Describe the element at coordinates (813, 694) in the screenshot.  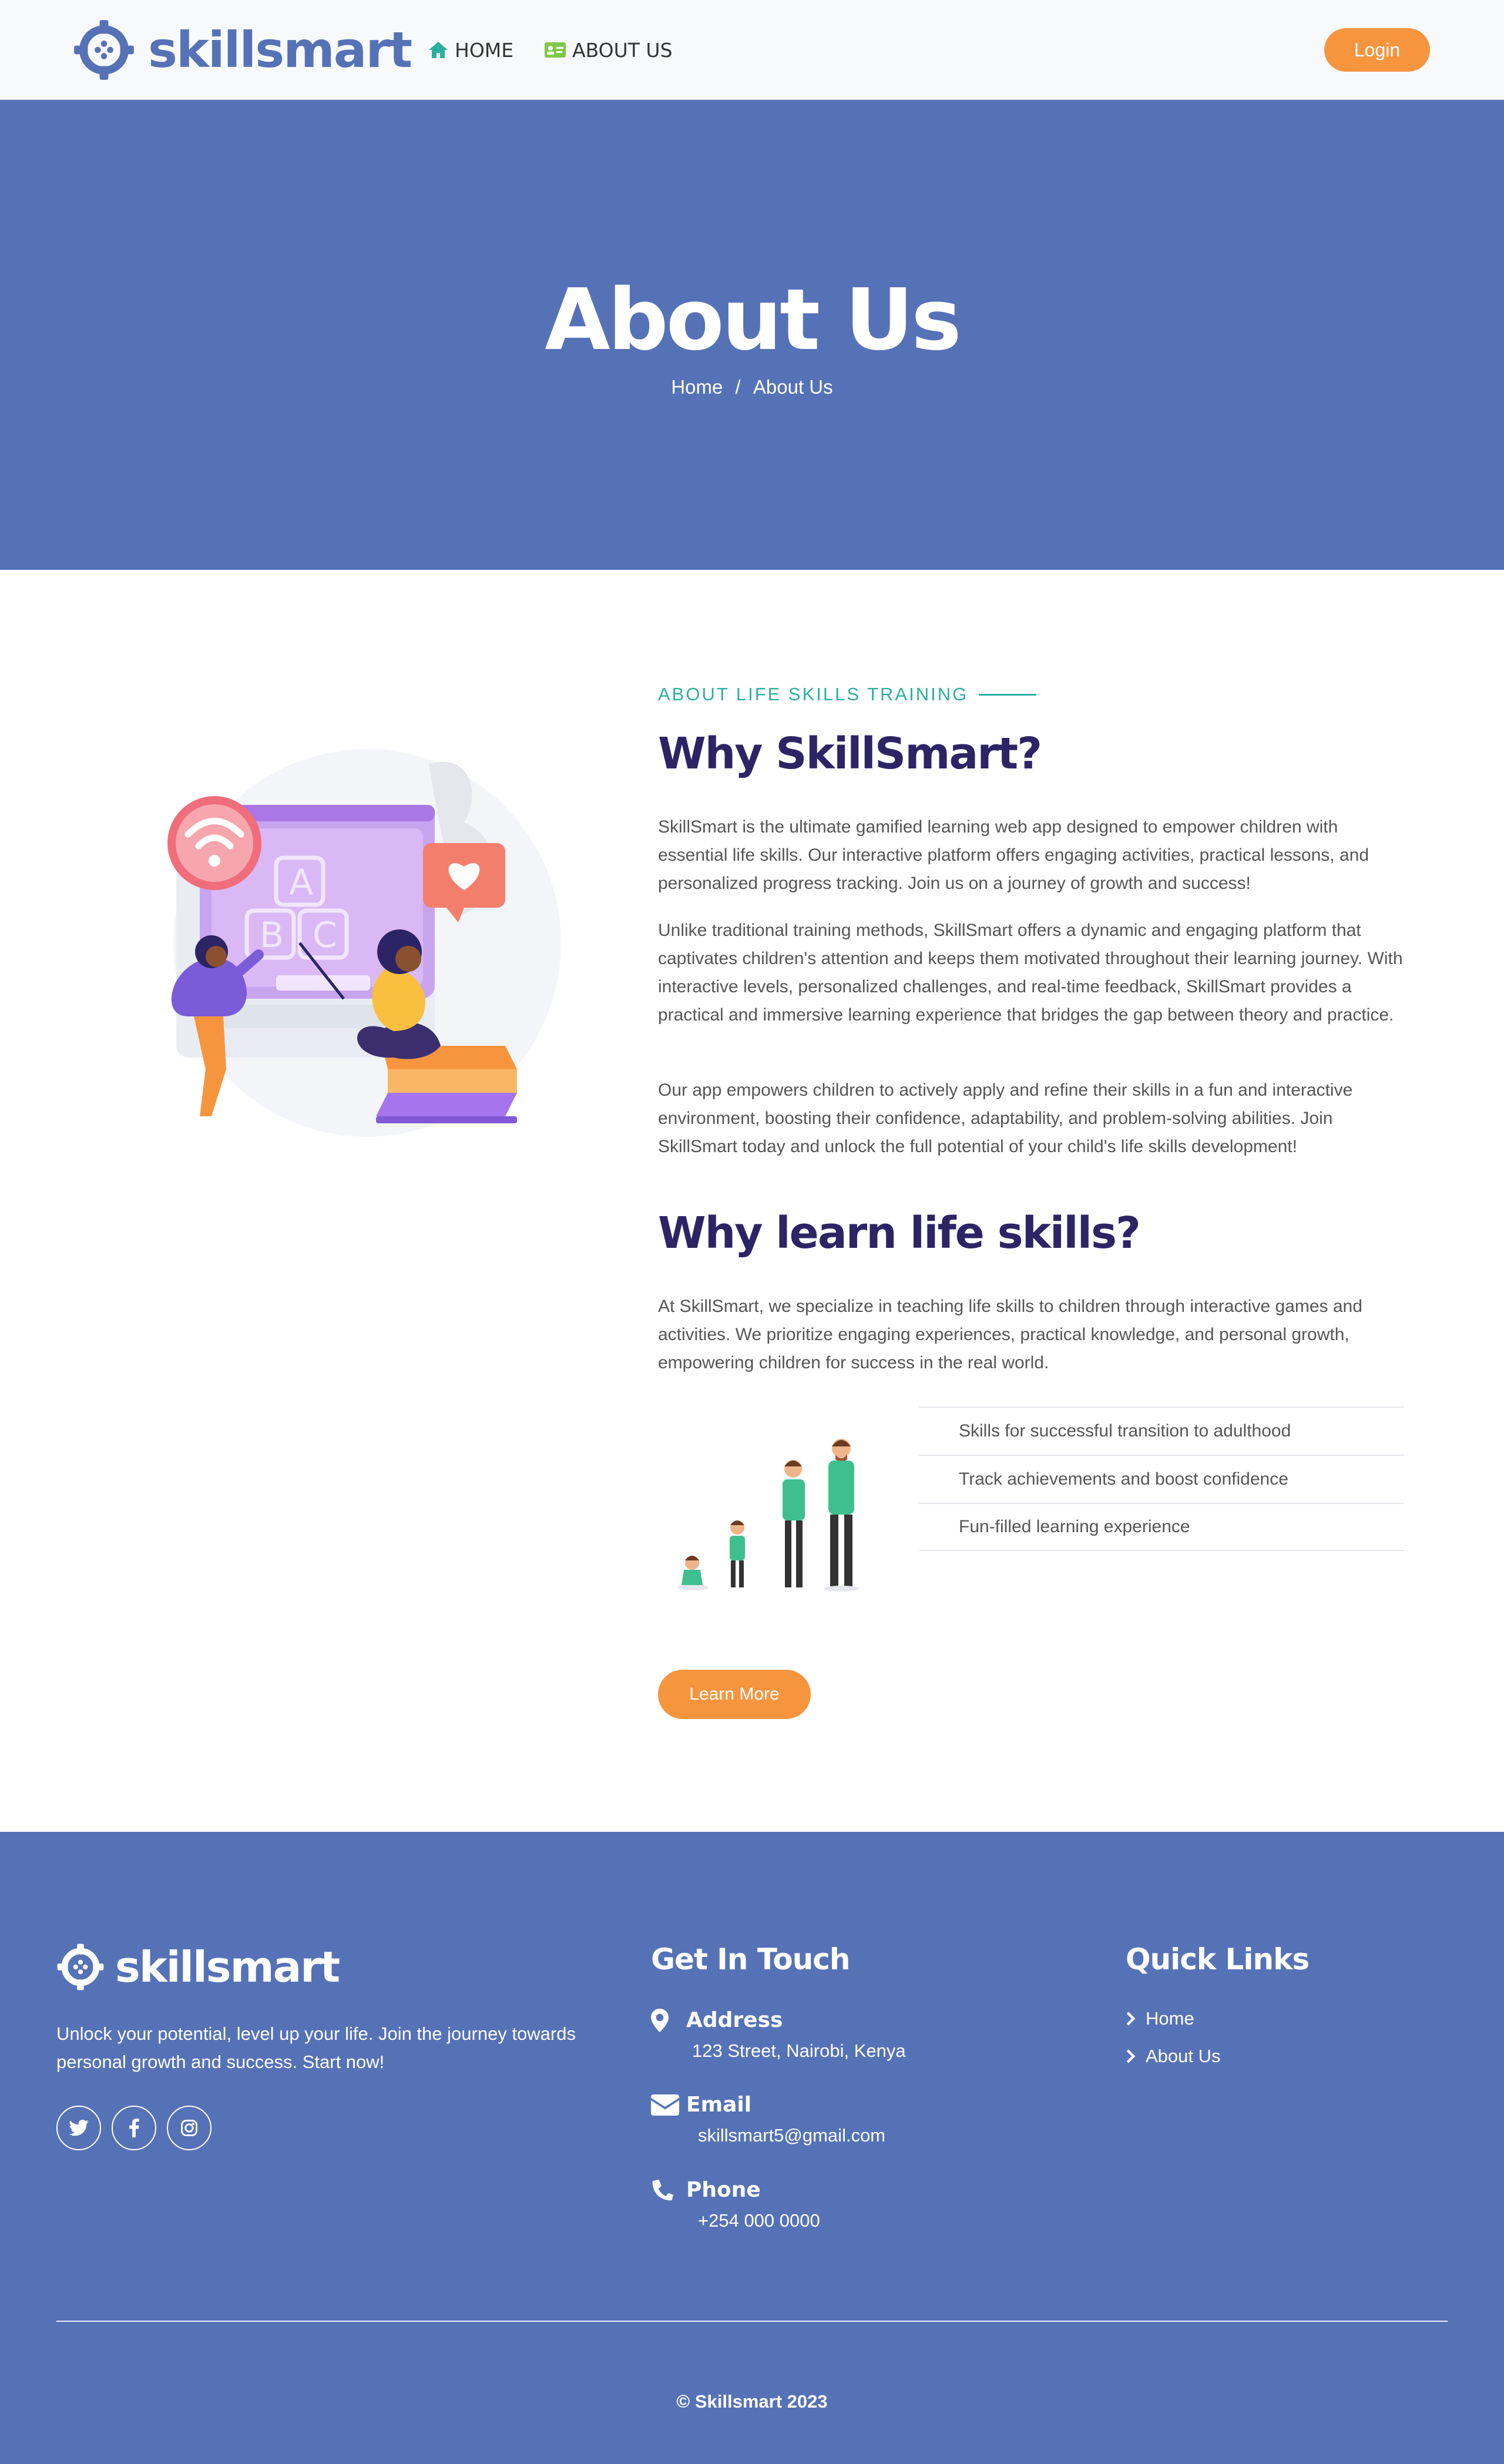
I see `kicker-label: ABOUT LIFE SKILLS TRAINING` at that location.